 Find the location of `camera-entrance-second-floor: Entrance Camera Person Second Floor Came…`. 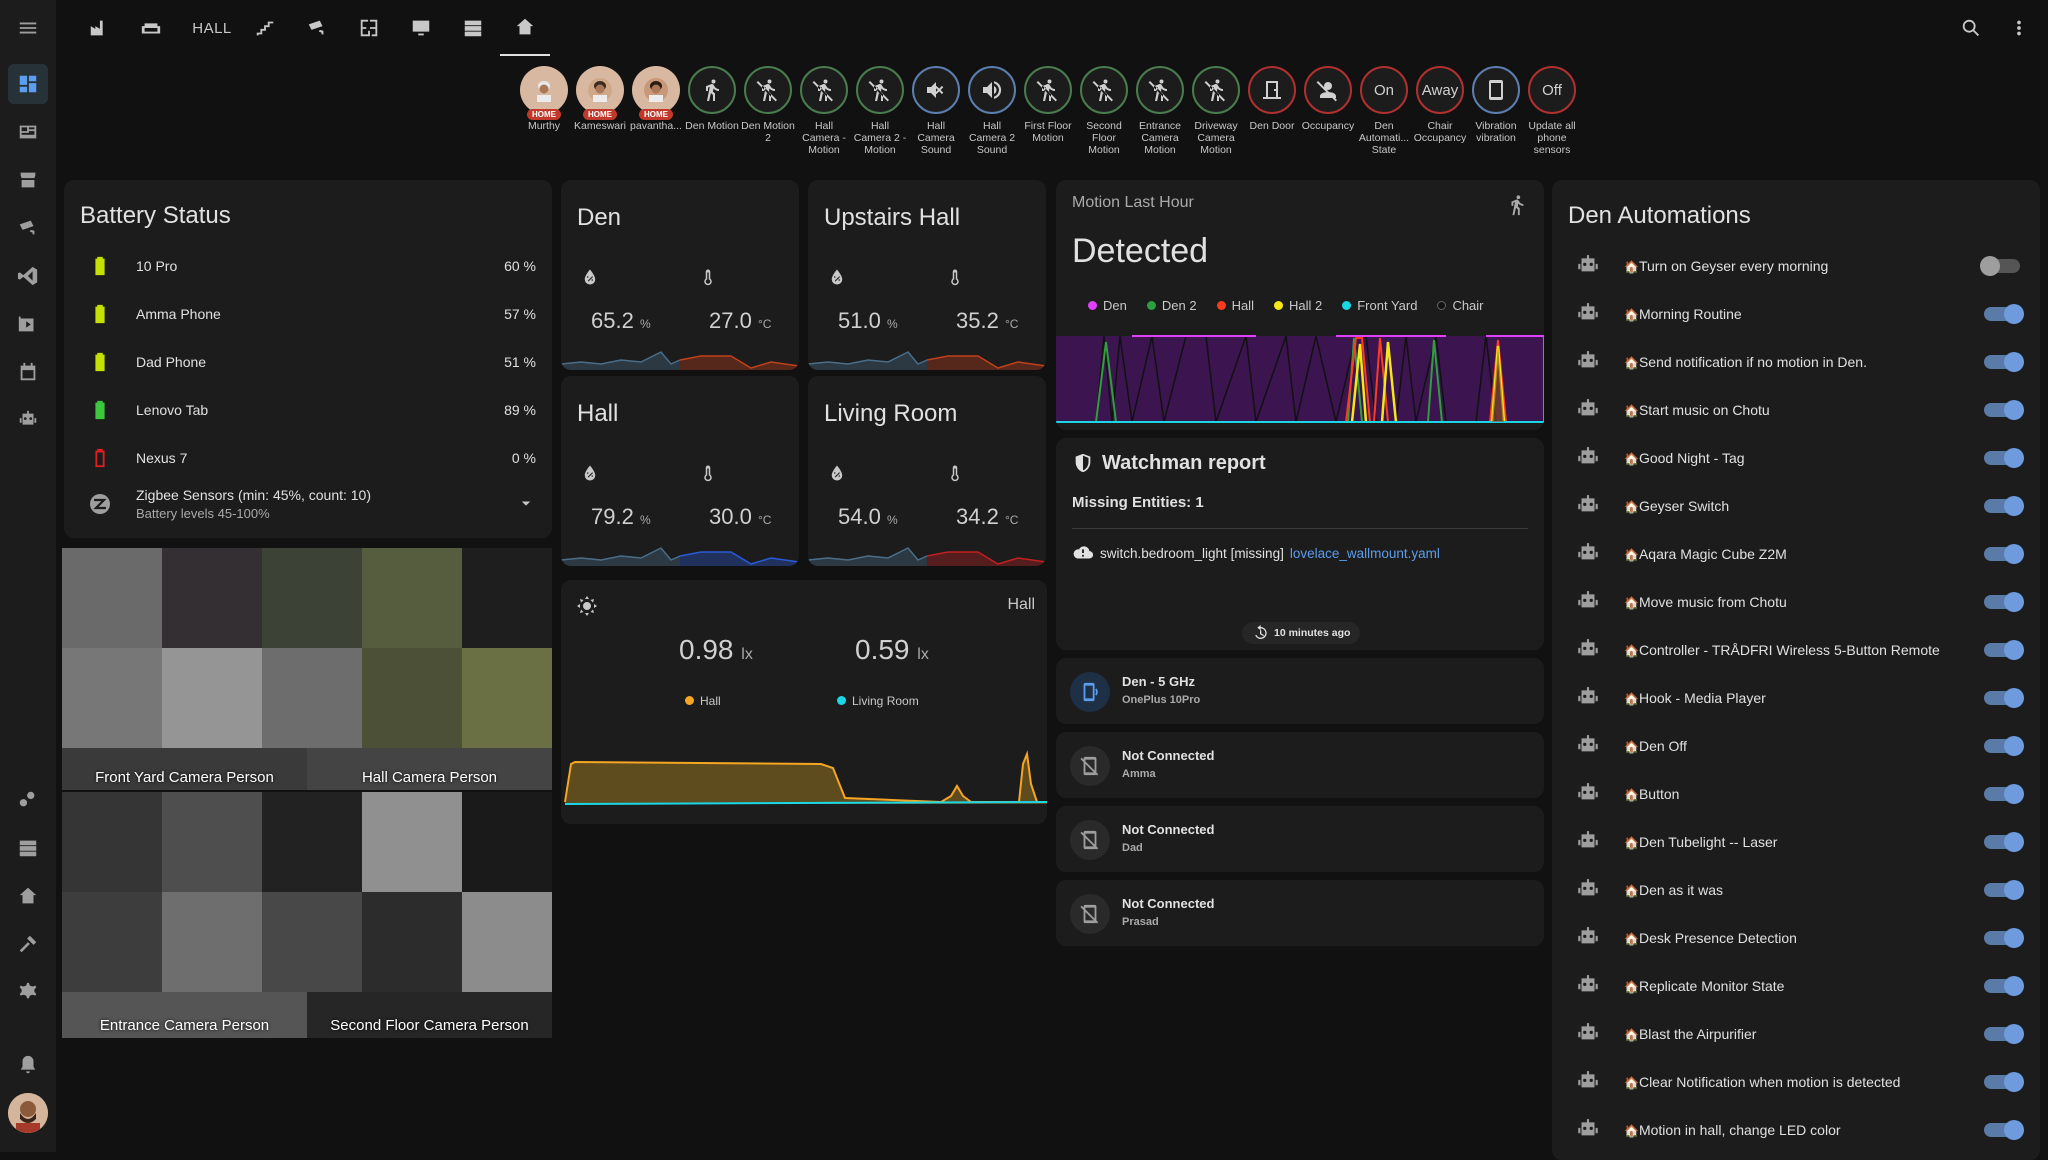

camera-entrance-second-floor: Entrance Camera Person Second Floor Came… is located at coordinates (307, 915).